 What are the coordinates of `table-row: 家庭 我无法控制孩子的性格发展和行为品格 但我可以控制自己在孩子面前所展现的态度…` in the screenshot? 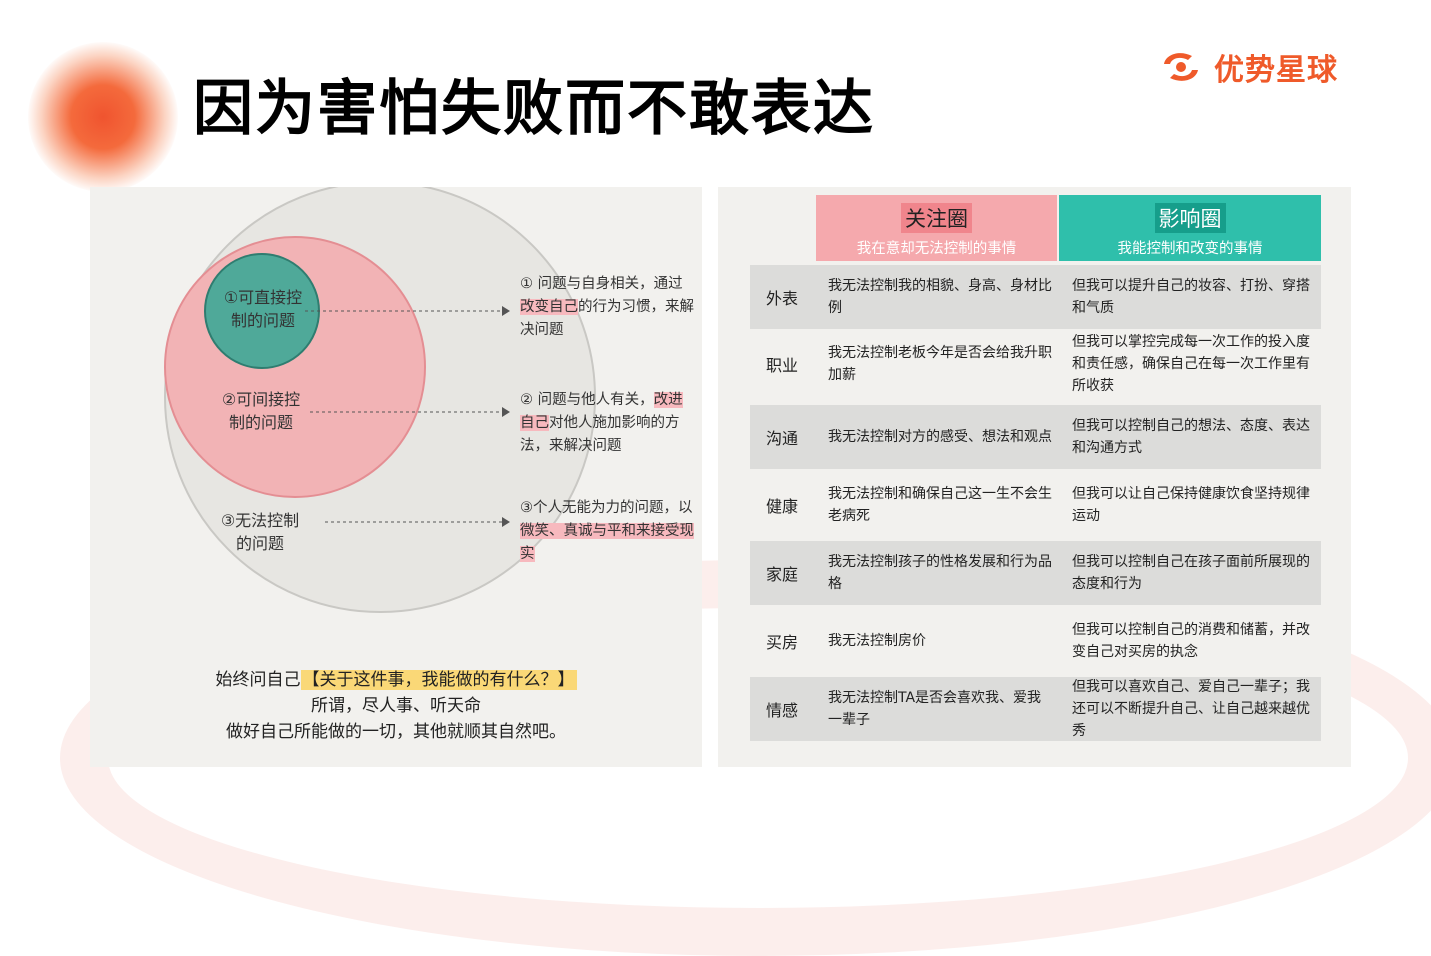 It's located at (1035, 573).